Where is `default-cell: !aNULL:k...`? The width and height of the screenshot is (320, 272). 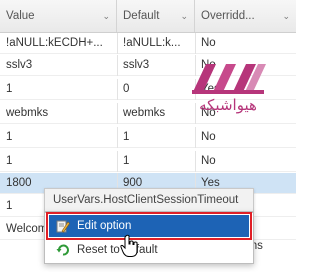
default-cell: !aNULL:k... is located at coordinates (152, 43).